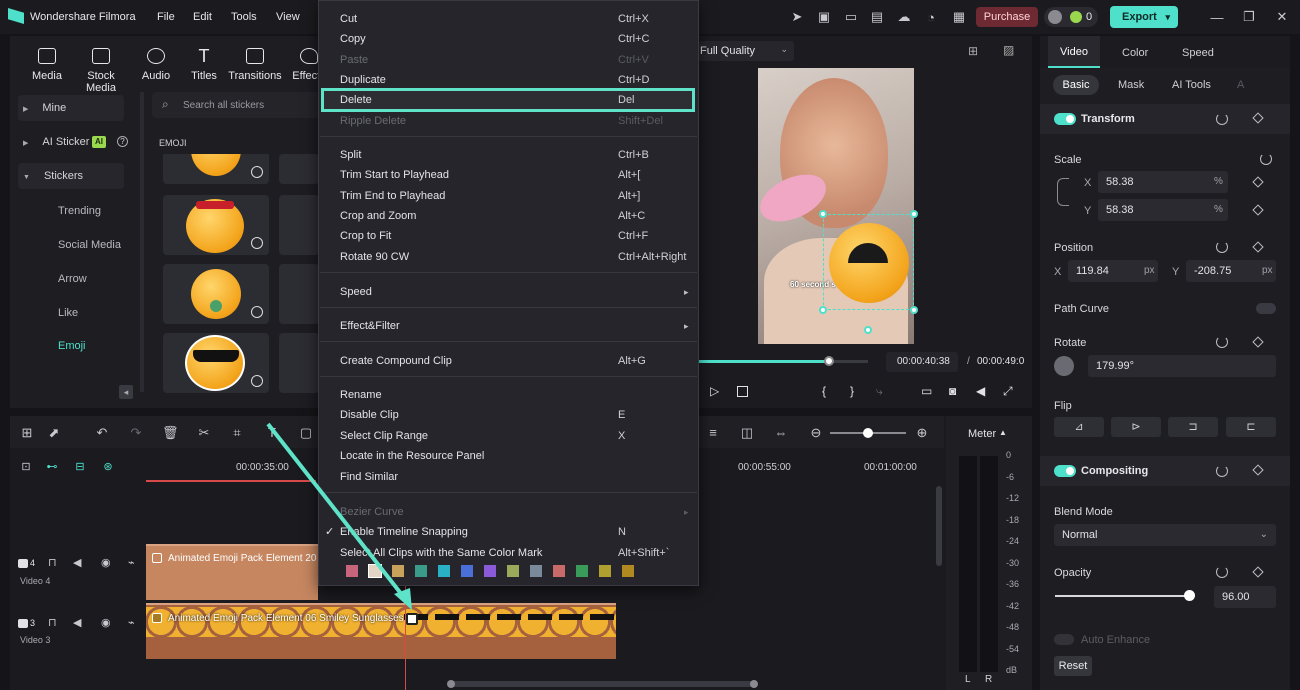 The image size is (1300, 690). What do you see at coordinates (823, 214) in the screenshot?
I see `resize-handle-tl` at bounding box center [823, 214].